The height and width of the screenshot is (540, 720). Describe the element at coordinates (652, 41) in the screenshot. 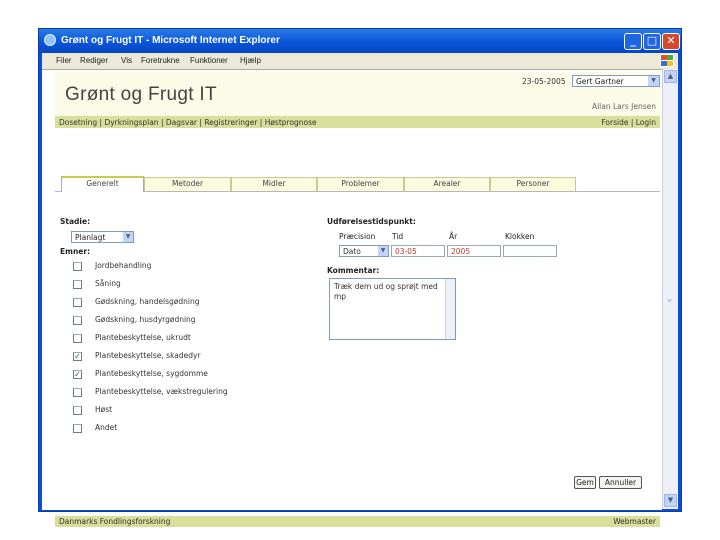

I see `maximize-button: □` at that location.